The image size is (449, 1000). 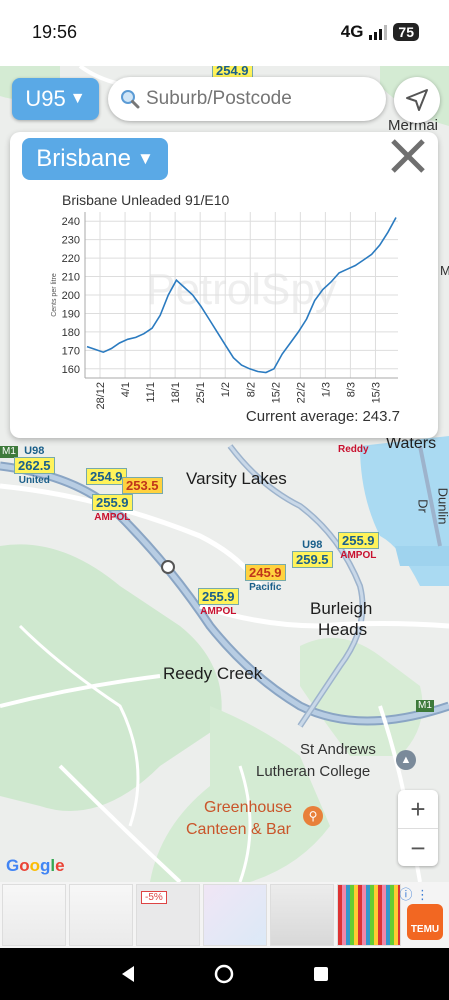 I want to click on x-tick-label: 4/1, so click(x=126, y=389).